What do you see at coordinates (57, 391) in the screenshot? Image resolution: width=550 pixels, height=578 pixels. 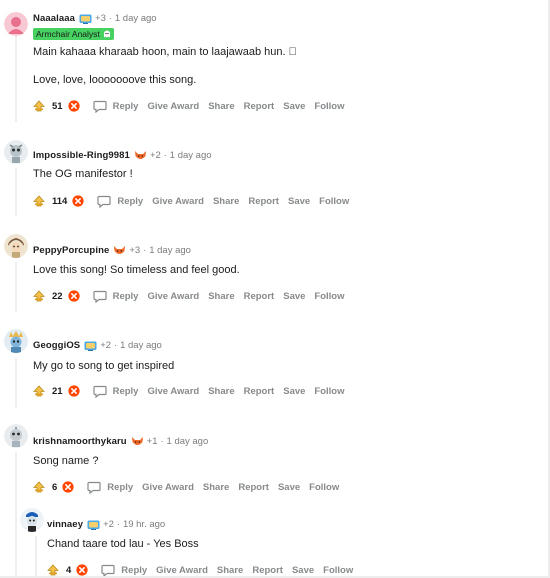 I see `vote-score: 21` at bounding box center [57, 391].